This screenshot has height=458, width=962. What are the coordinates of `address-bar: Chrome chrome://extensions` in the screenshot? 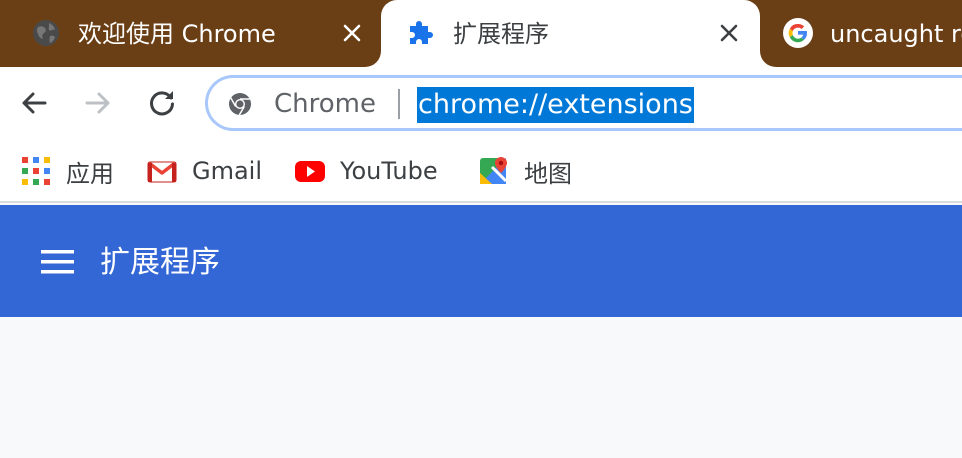 It's located at (583, 103).